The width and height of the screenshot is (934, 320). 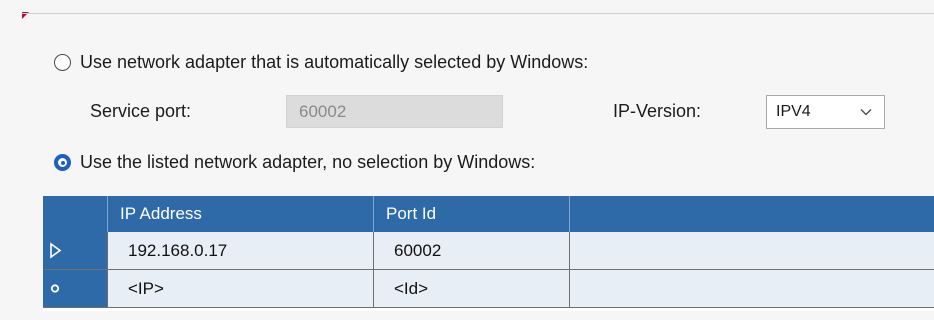 What do you see at coordinates (241, 250) in the screenshot?
I see `cell-ip-address: 192.168.0.17` at bounding box center [241, 250].